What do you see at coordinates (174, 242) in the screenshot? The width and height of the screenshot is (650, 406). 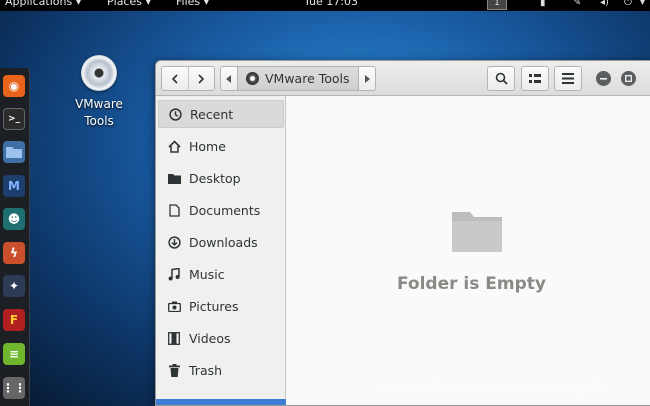 I see `download-icon` at bounding box center [174, 242].